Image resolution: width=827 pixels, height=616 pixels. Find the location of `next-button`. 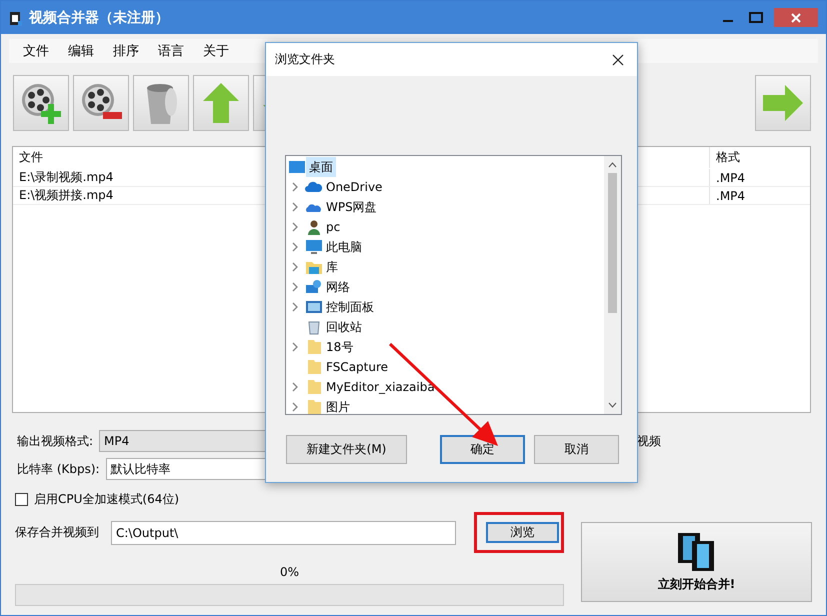

next-button is located at coordinates (783, 103).